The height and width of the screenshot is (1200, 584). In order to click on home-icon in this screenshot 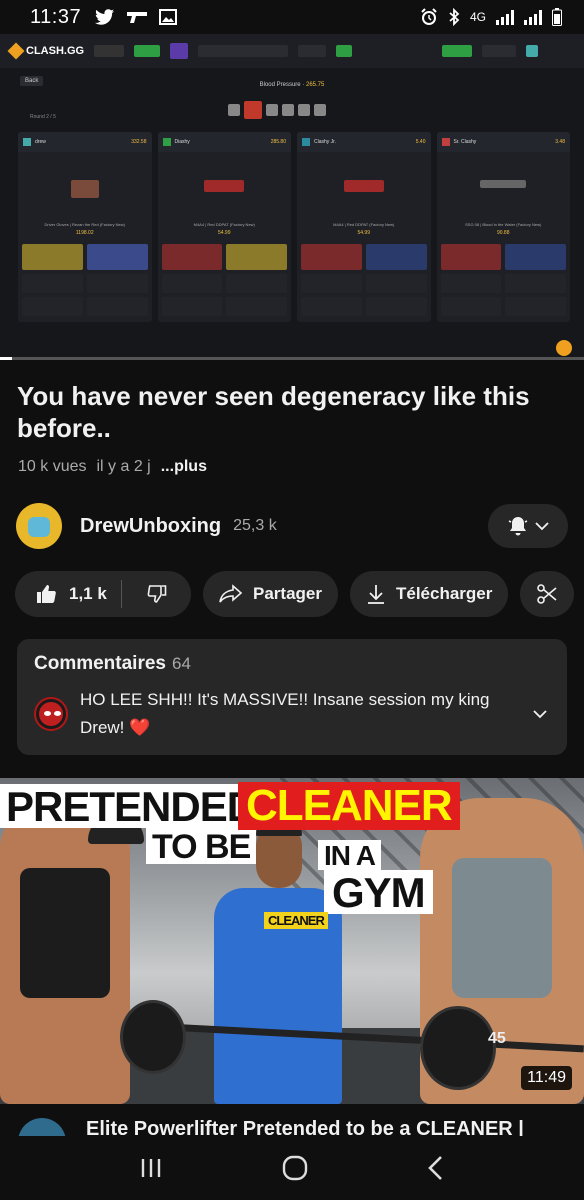, I will do `click(295, 1168)`.